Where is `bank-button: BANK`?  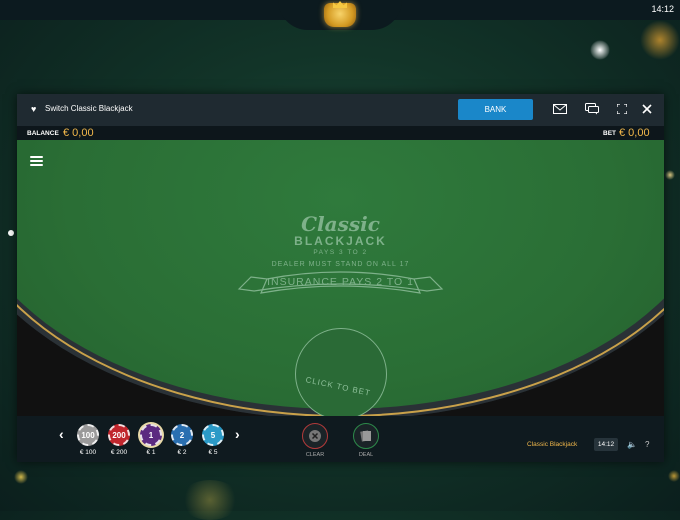
bank-button: BANK is located at coordinates (495, 109).